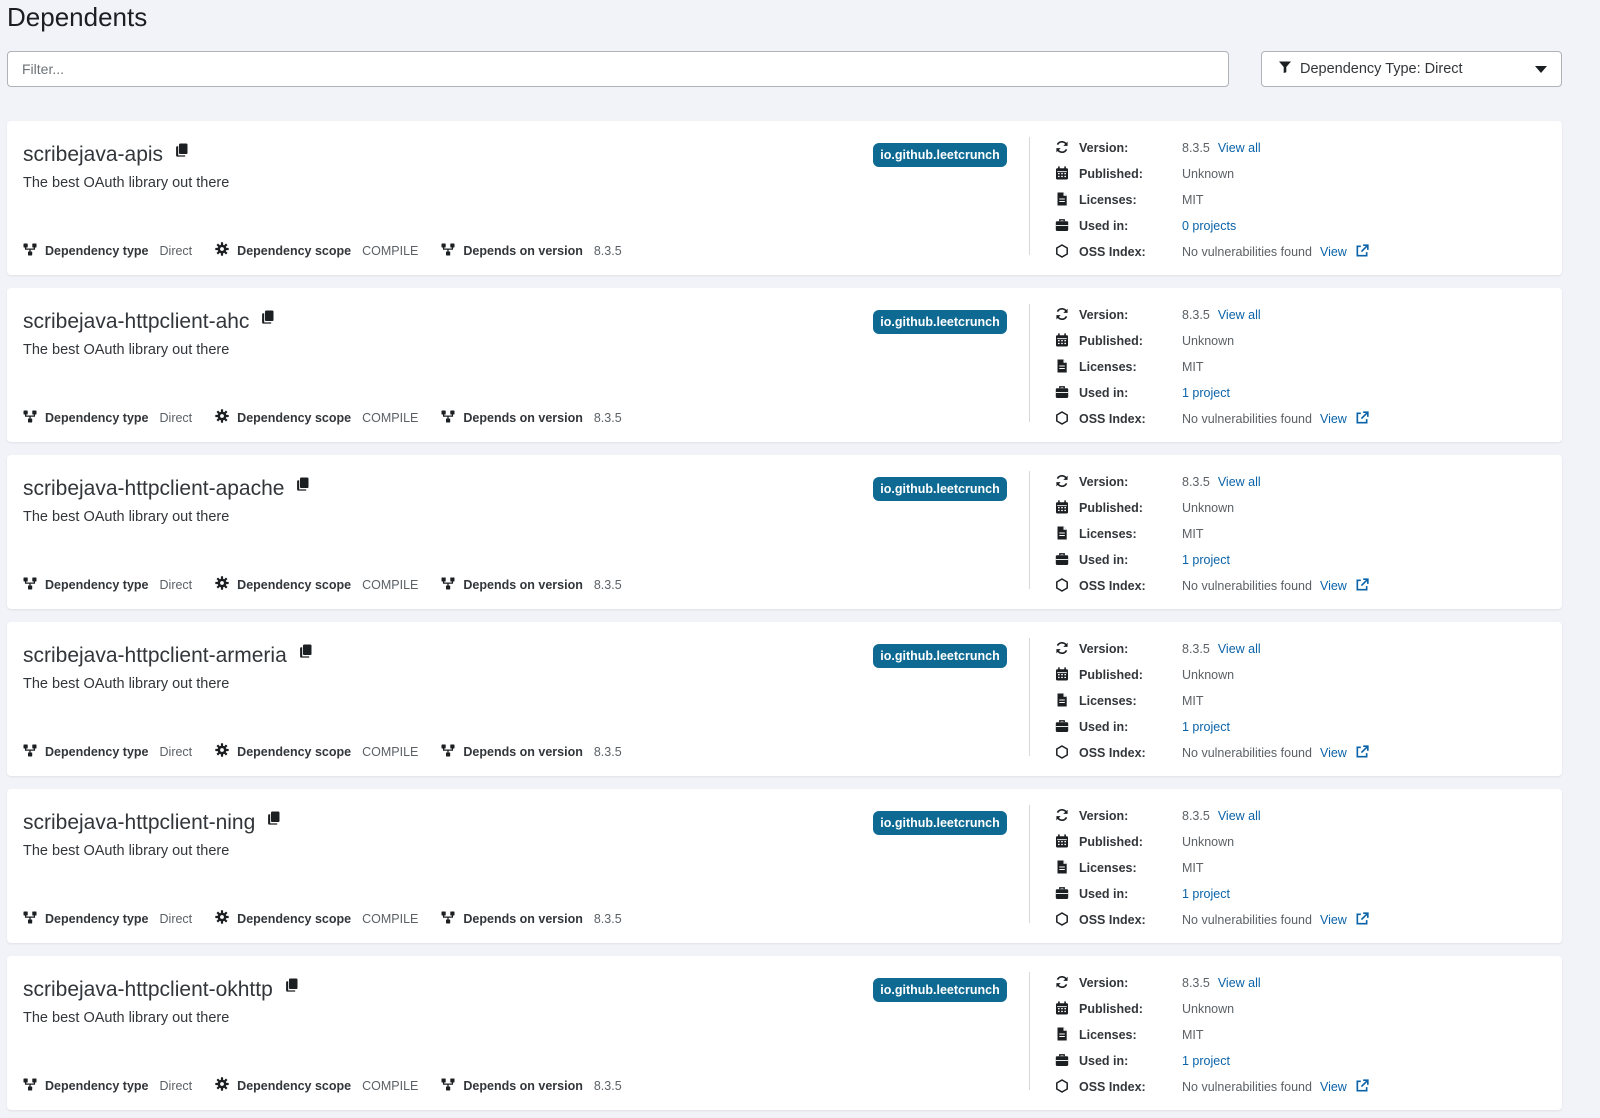  I want to click on oss-index-row: OSS Index: No vulnerabilities found View, so click(1305, 419).